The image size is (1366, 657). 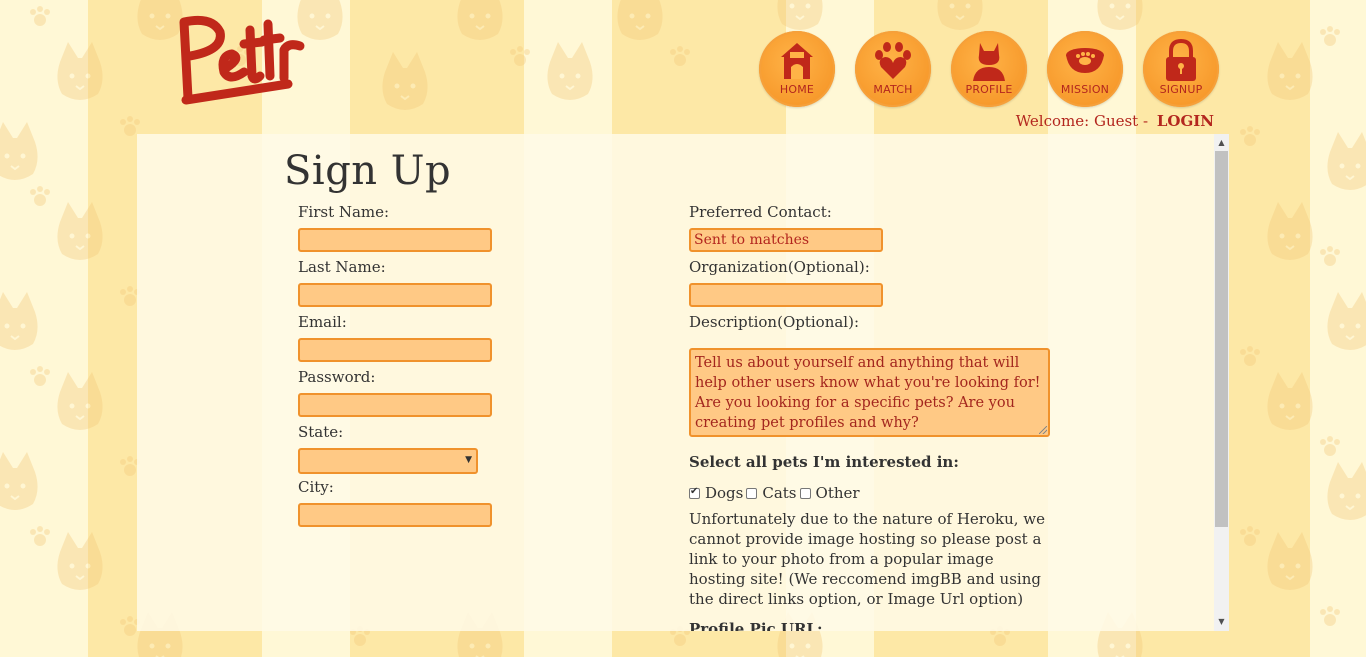 I want to click on nav-home-button: HOME, so click(x=797, y=69).